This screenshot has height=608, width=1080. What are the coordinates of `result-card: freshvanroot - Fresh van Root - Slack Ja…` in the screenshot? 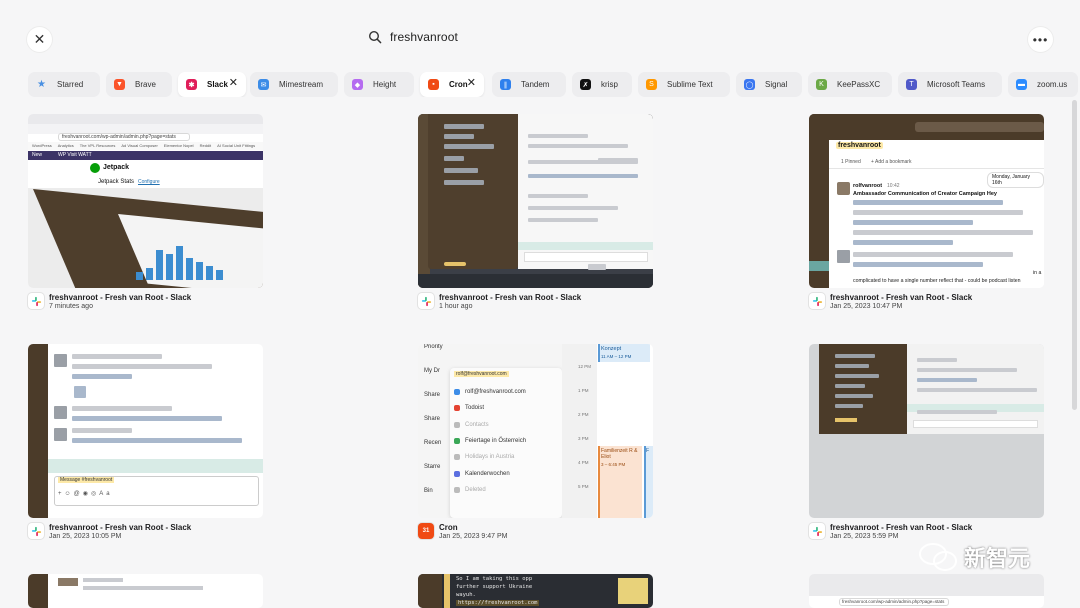 It's located at (926, 444).